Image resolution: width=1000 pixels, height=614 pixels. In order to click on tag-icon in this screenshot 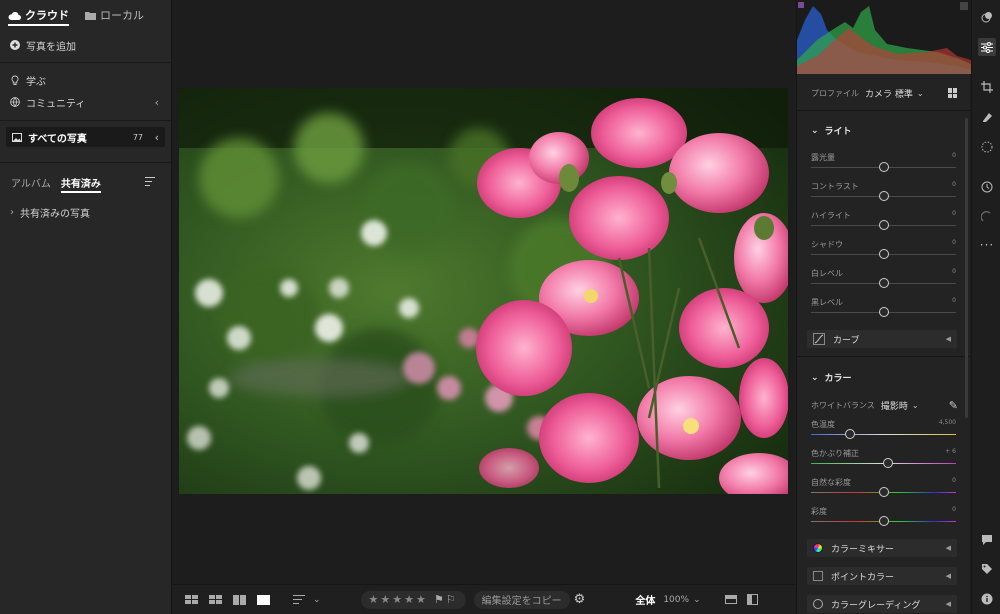, I will do `click(987, 569)`.